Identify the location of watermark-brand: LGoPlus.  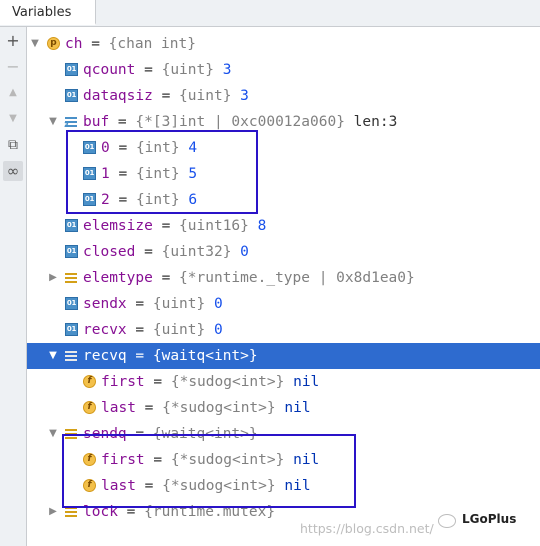
(489, 519).